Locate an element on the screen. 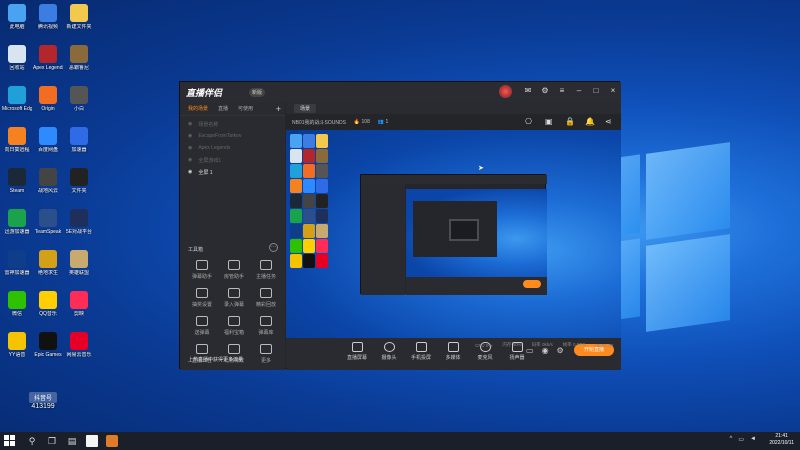 Image resolution: width=800 pixels, height=450 pixels. start-button is located at coordinates (10, 441).